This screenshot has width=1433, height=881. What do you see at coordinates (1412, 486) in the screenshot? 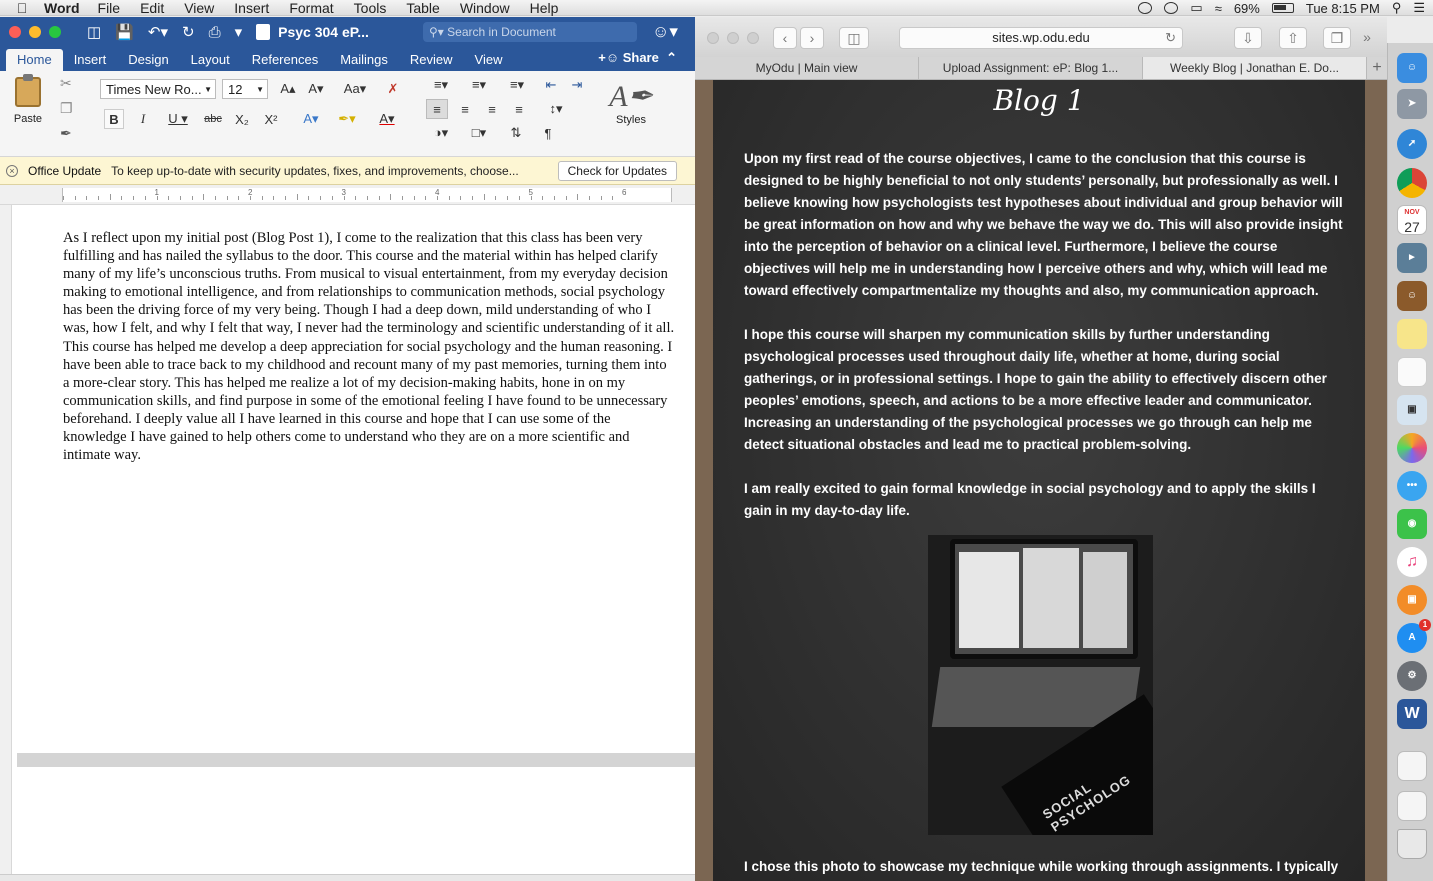
I see `messages-icon: •••` at bounding box center [1412, 486].